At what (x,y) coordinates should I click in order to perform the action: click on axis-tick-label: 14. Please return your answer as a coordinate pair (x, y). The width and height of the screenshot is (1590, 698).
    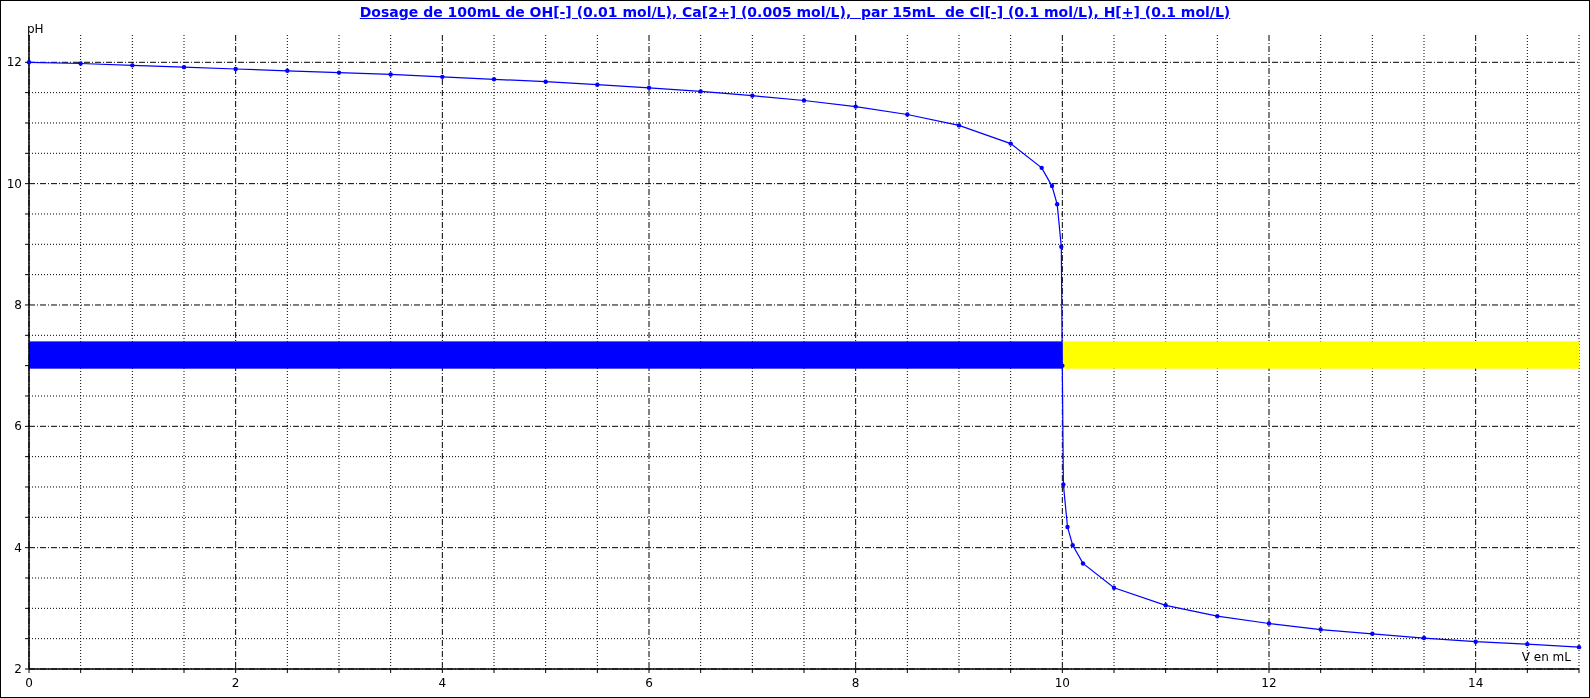
    Looking at the image, I should click on (1476, 683).